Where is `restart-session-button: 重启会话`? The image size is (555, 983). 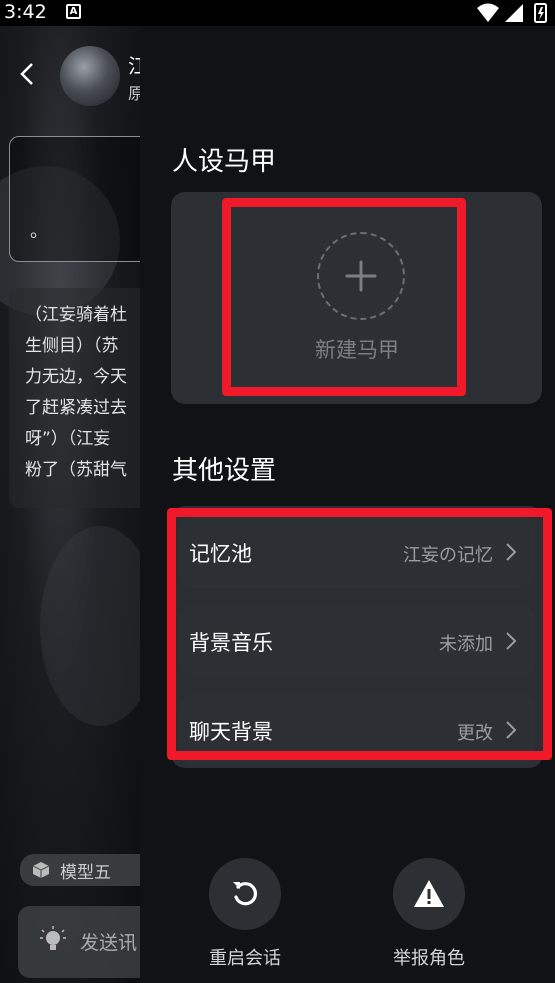 restart-session-button: 重启会话 is located at coordinates (245, 913).